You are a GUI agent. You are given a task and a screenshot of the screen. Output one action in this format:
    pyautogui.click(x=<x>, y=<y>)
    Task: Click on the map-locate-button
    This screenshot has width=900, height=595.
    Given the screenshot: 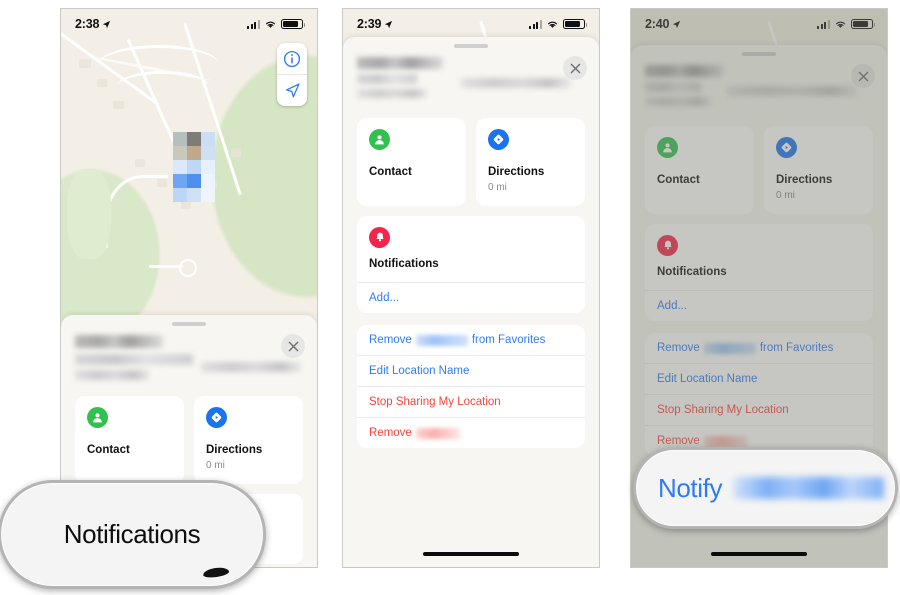 What is the action you would take?
    pyautogui.click(x=292, y=90)
    